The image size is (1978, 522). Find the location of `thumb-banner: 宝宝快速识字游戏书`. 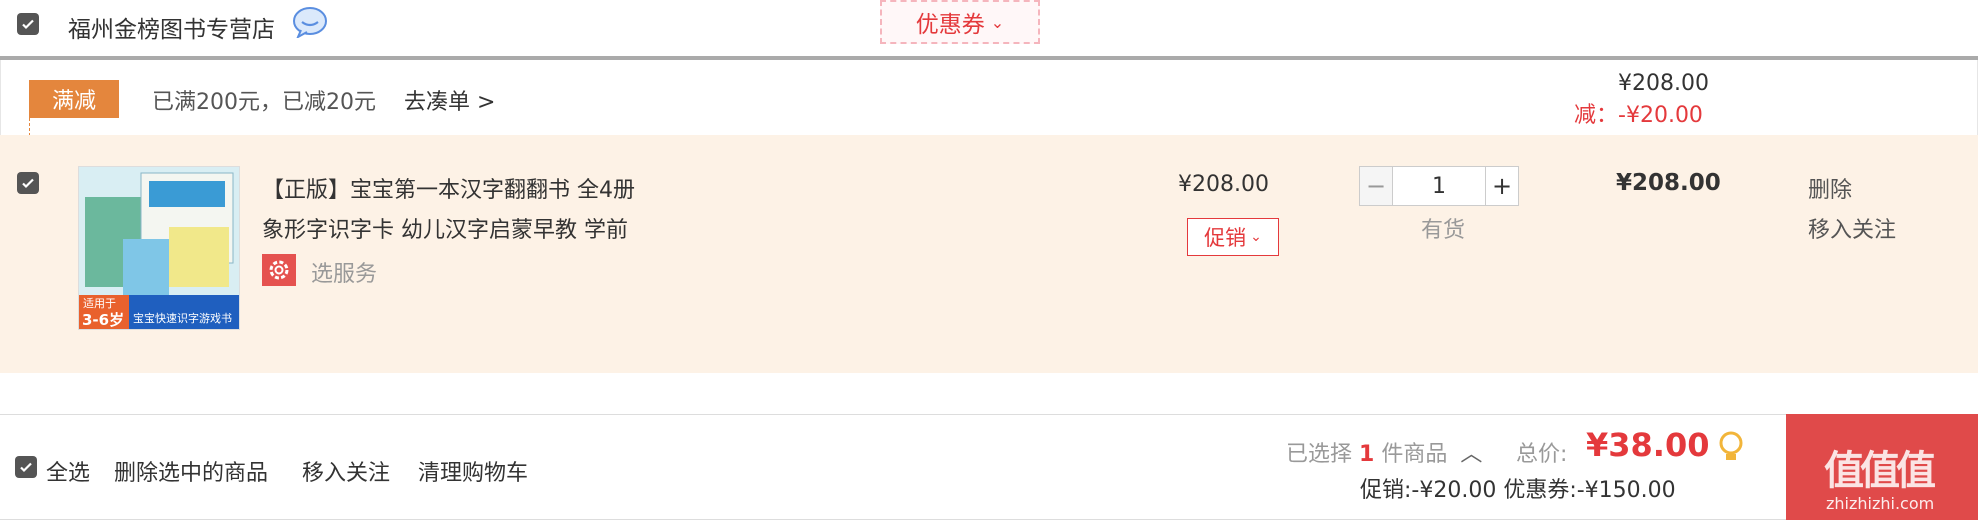

thumb-banner: 宝宝快速识字游戏书 is located at coordinates (182, 318).